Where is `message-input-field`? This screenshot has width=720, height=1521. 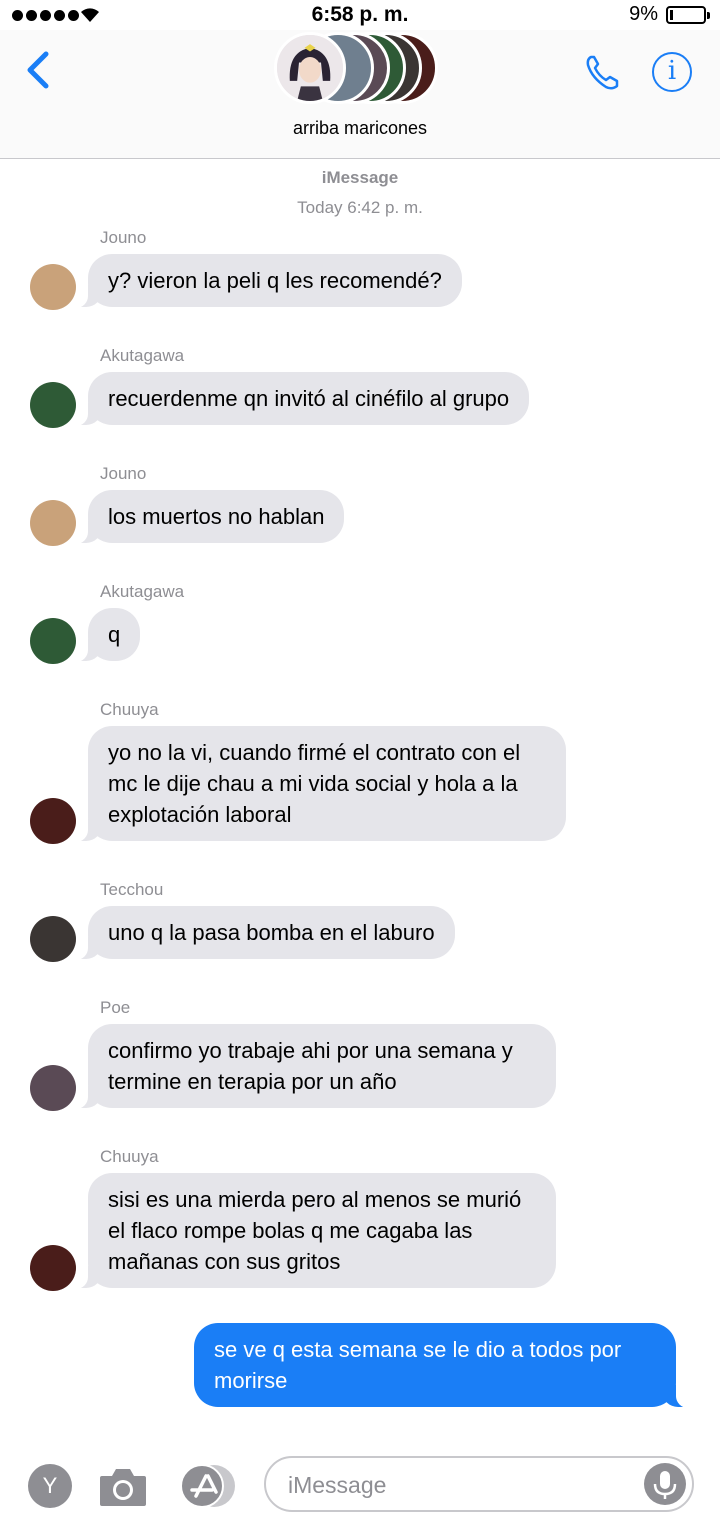 message-input-field is located at coordinates (479, 1484).